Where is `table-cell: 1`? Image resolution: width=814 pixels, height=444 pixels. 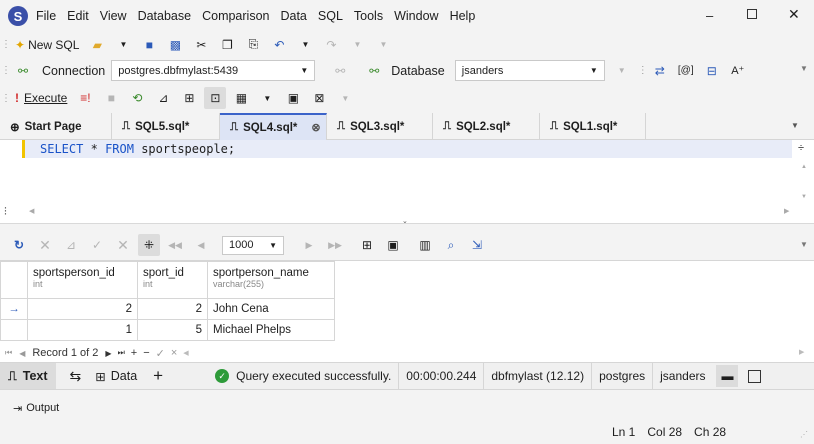
table-cell: 1 is located at coordinates (82, 330).